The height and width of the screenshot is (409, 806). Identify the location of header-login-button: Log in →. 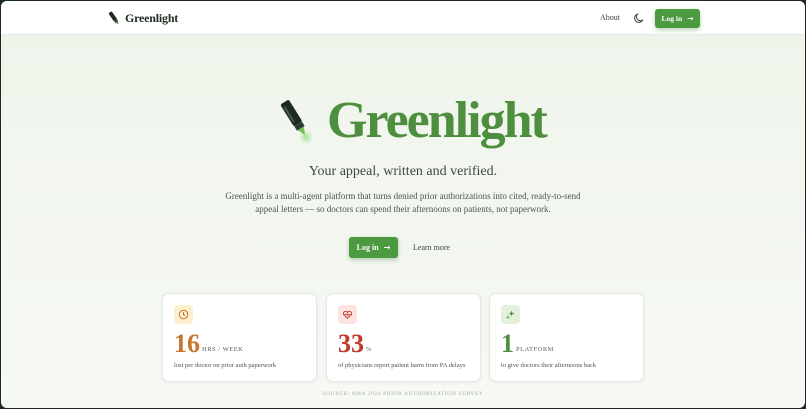
(677, 18).